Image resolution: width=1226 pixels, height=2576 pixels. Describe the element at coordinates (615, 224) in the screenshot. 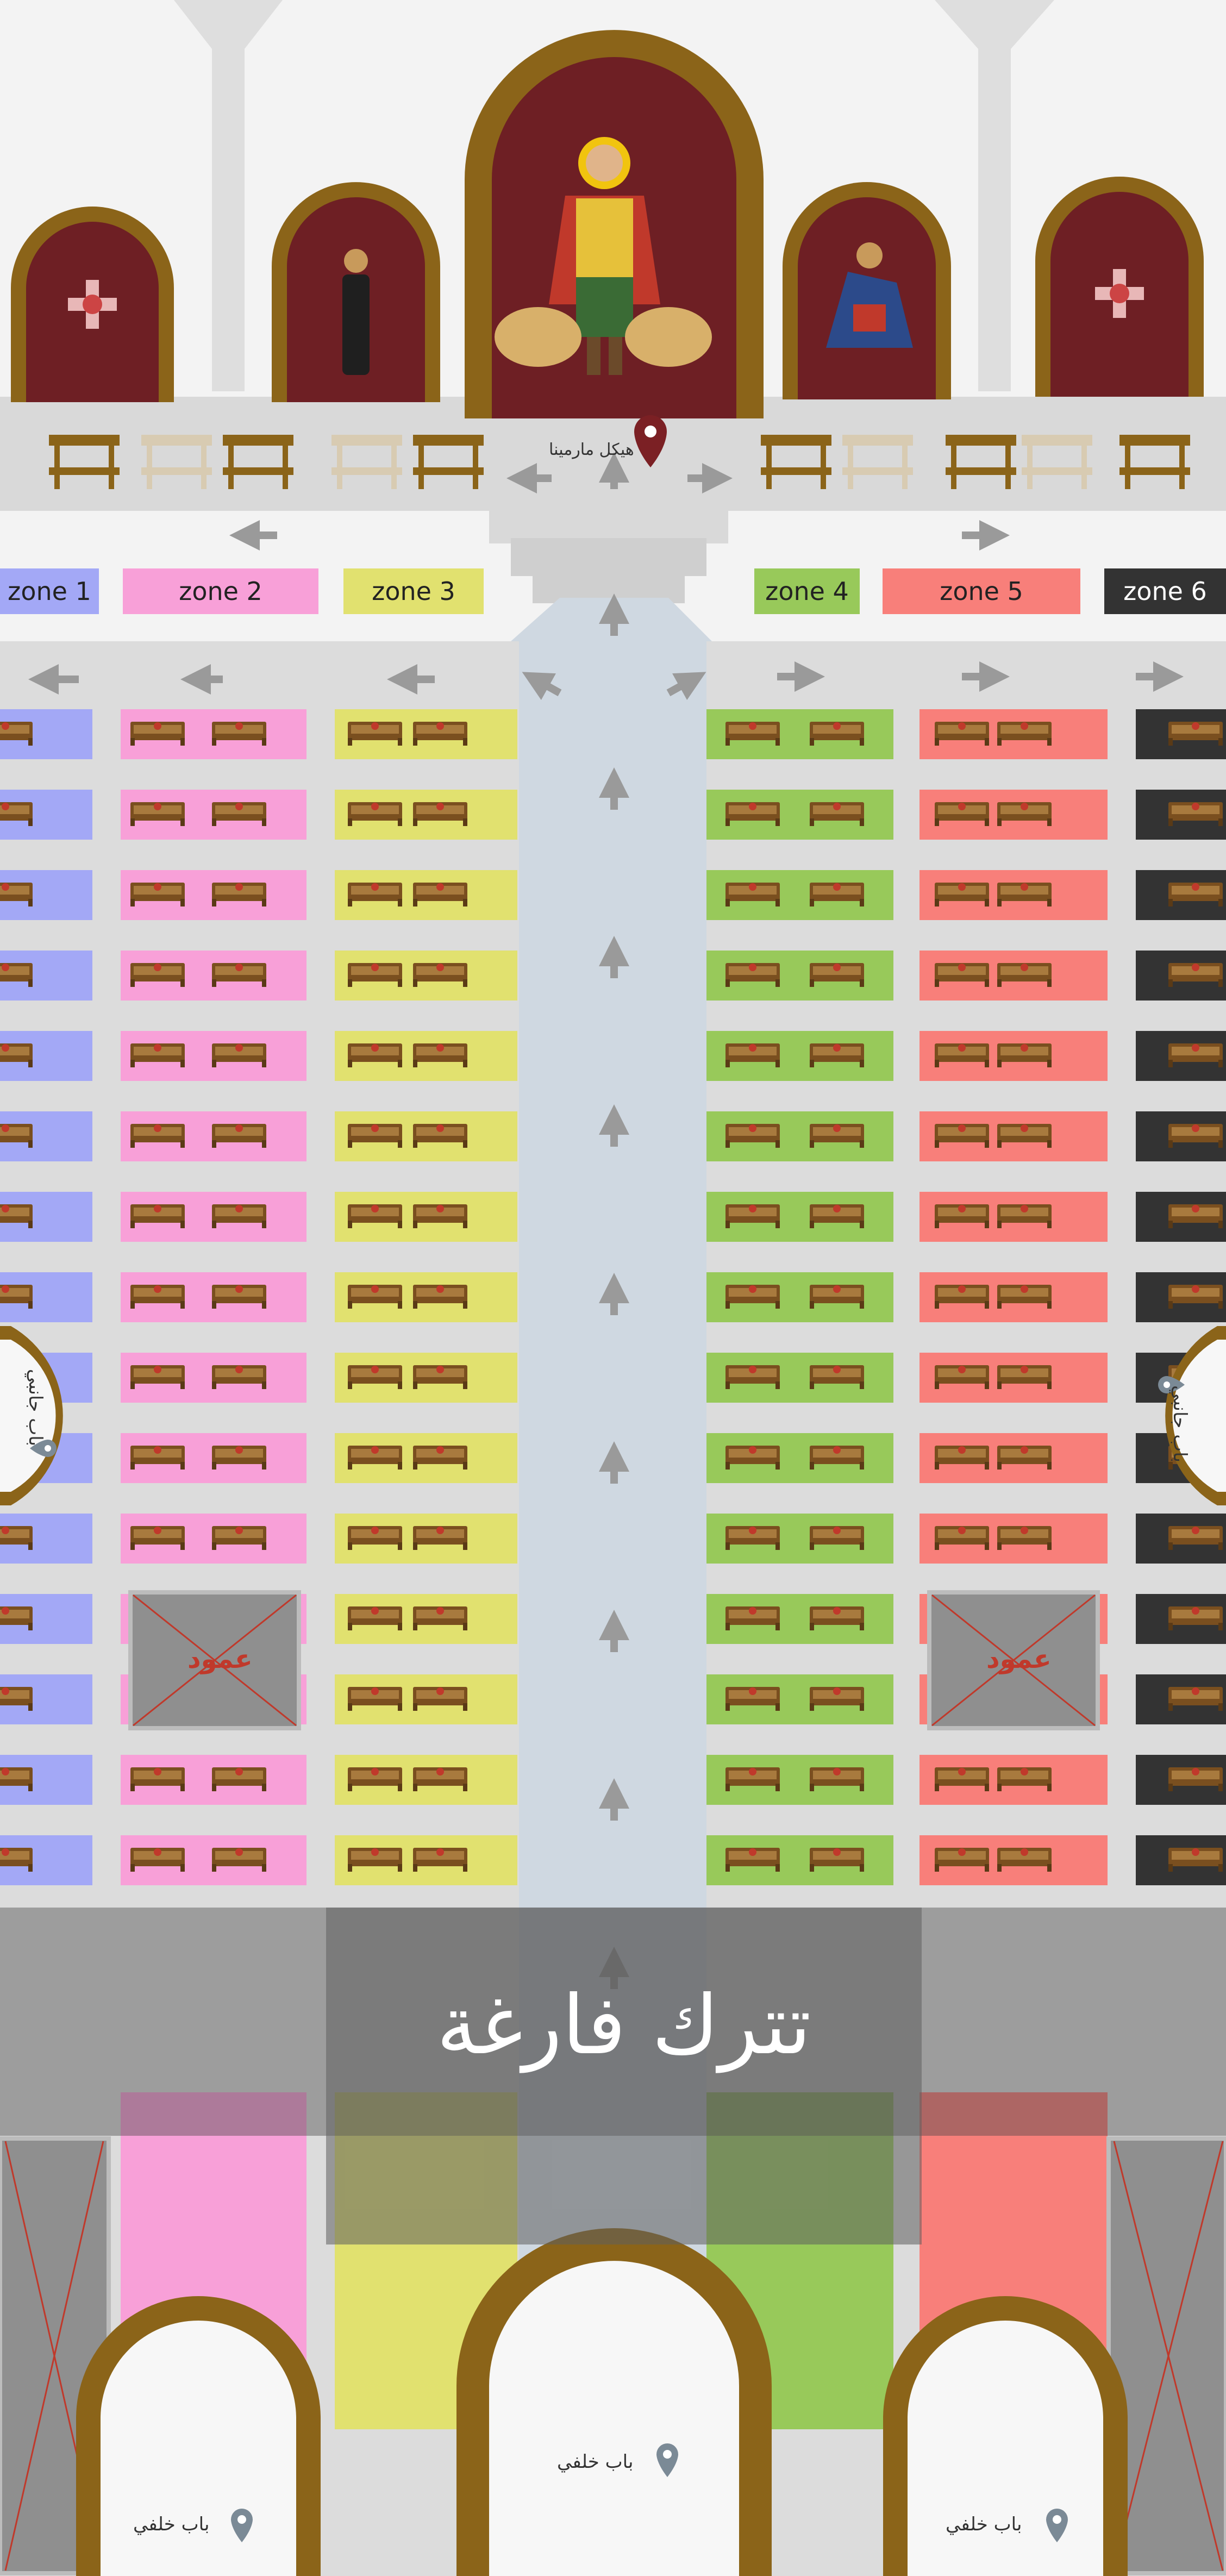

I see `icon-arch-center` at that location.